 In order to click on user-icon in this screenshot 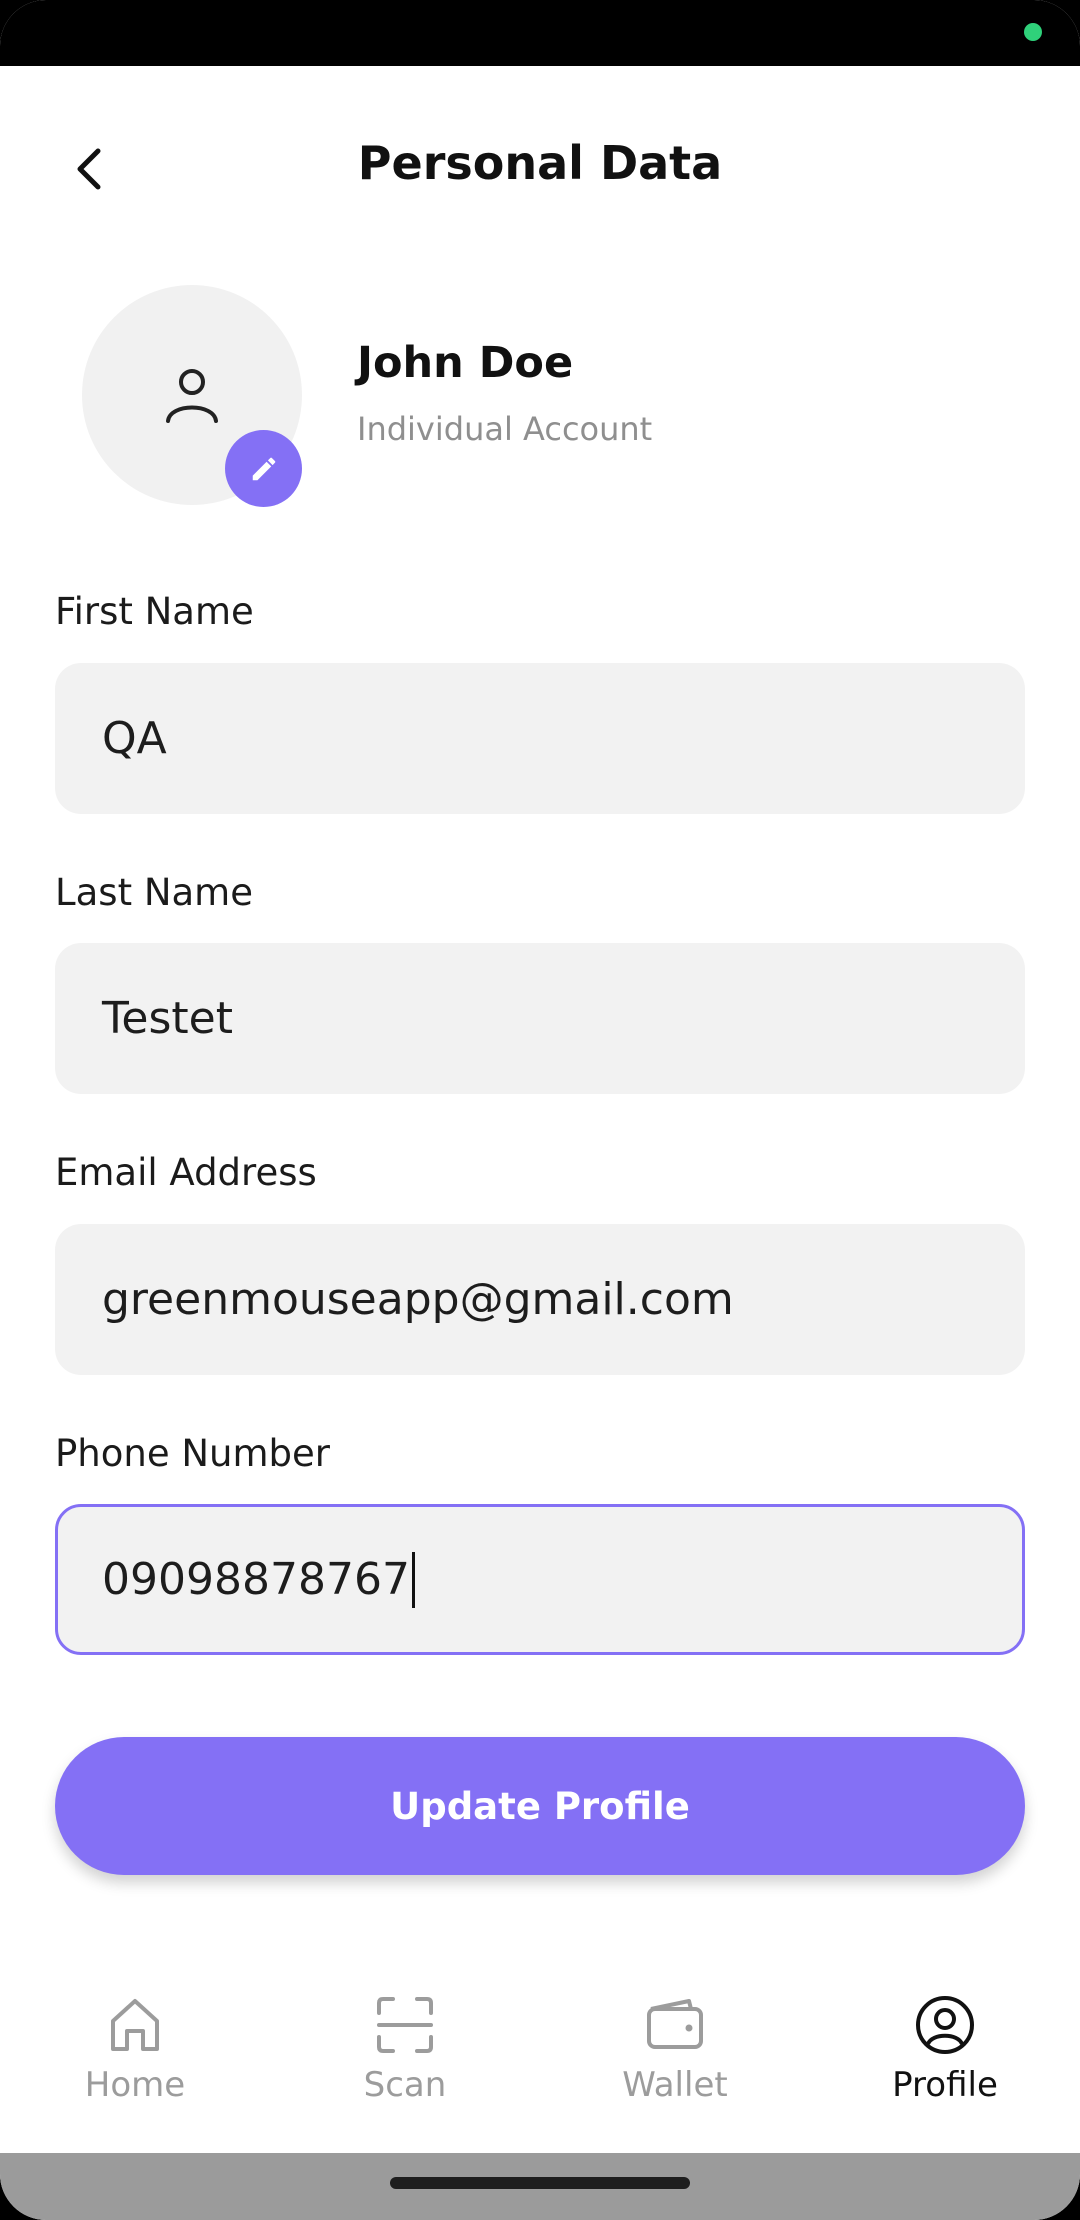, I will do `click(192, 396)`.